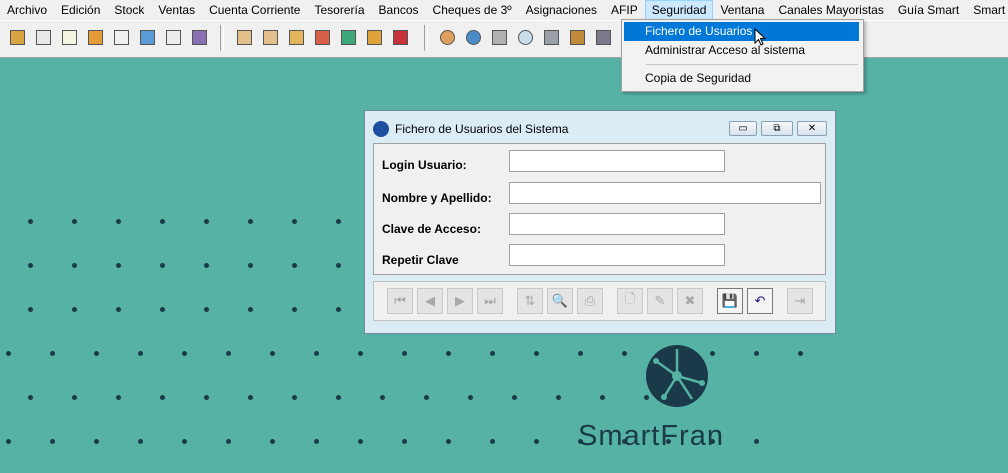 The width and height of the screenshot is (1008, 473). I want to click on menu-afip: AFIP, so click(624, 10).